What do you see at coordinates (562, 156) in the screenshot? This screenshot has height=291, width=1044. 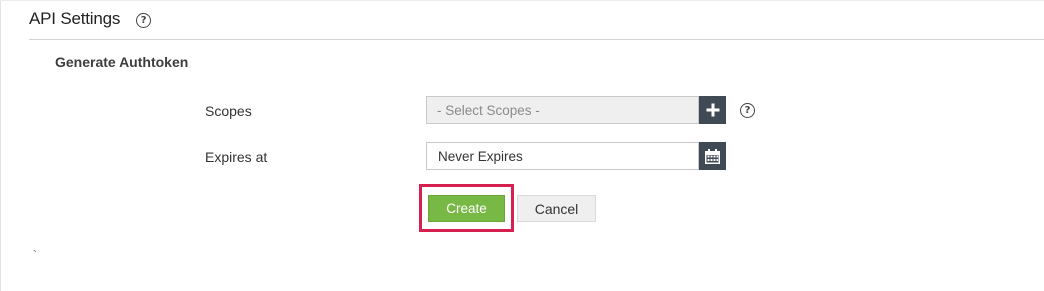 I see `expires-field: Never Expires` at bounding box center [562, 156].